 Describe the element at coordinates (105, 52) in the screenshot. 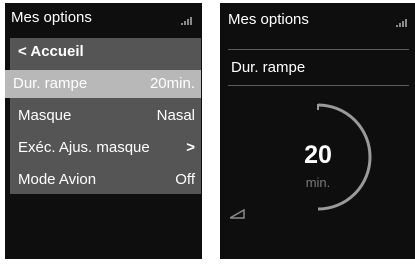

I see `menu-item-back: < Accueil` at that location.